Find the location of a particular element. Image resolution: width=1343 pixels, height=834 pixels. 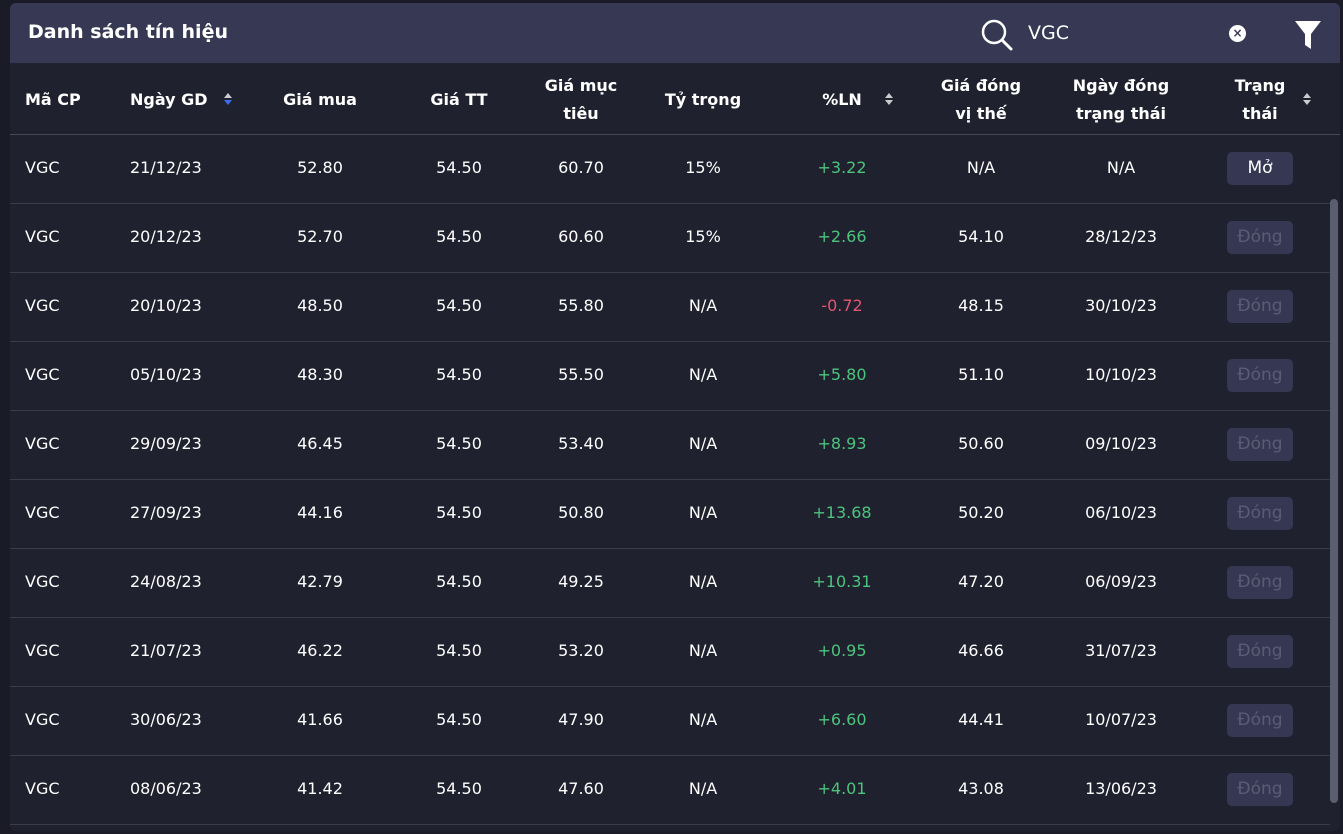

column-header-ngay-gd: Ngày GD is located at coordinates (169, 100).